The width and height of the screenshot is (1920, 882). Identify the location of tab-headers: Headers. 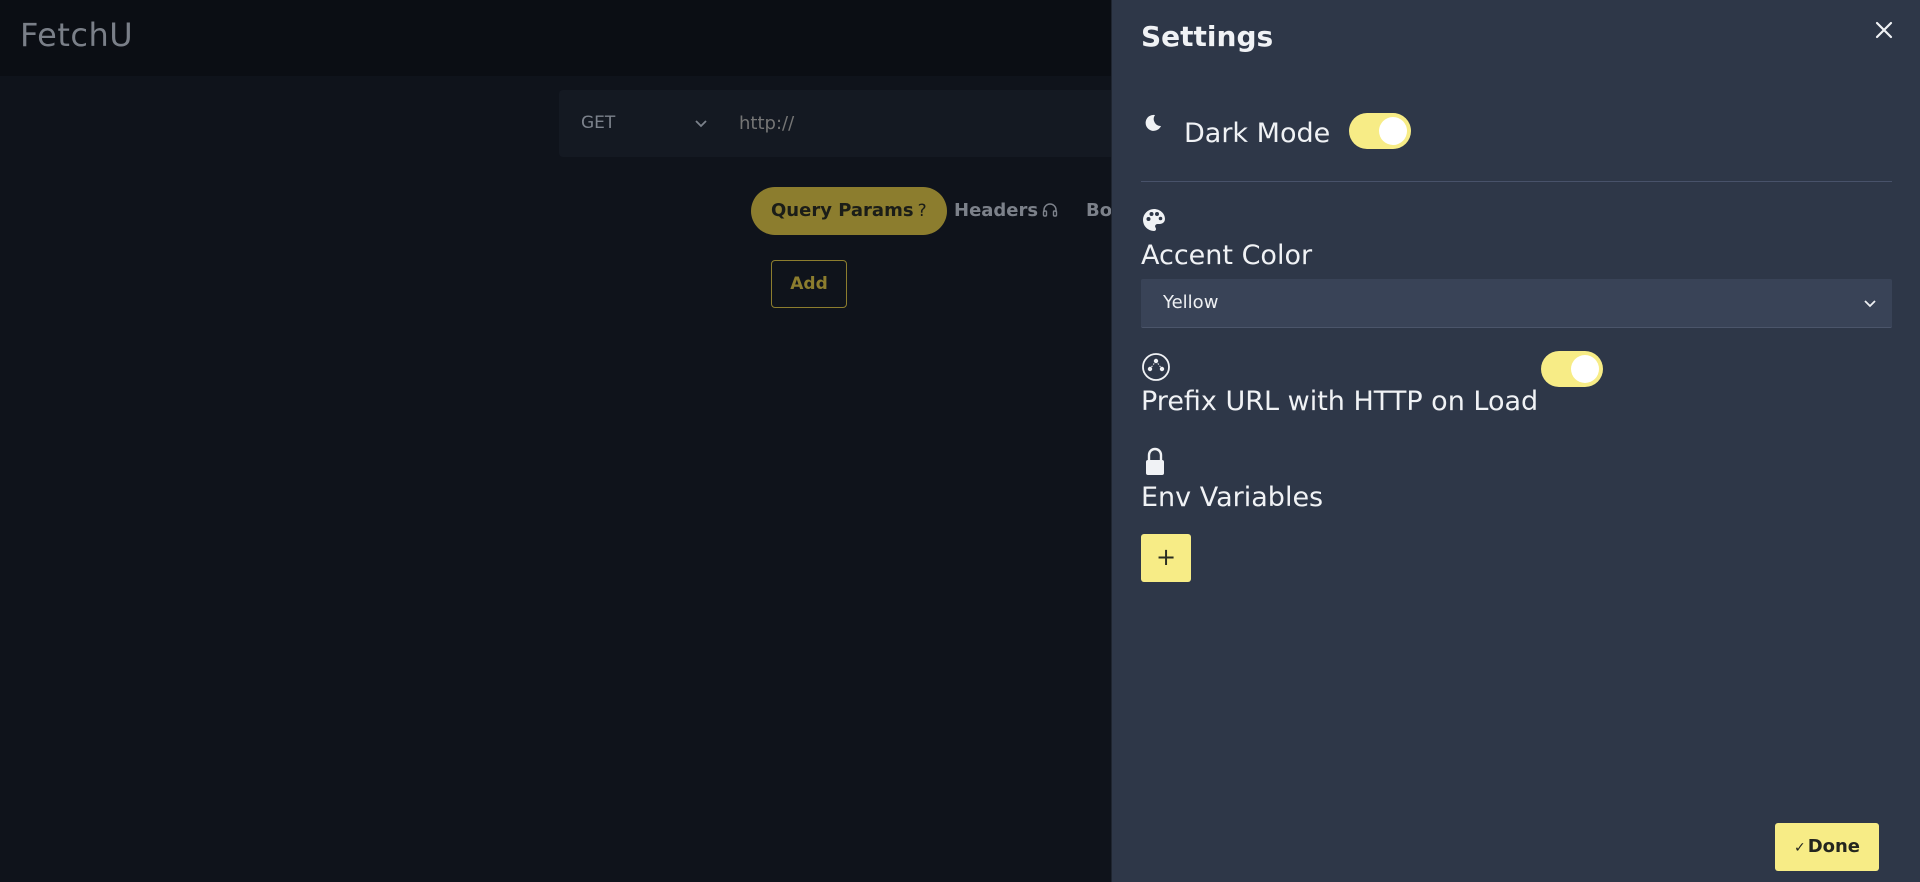
(1006, 211).